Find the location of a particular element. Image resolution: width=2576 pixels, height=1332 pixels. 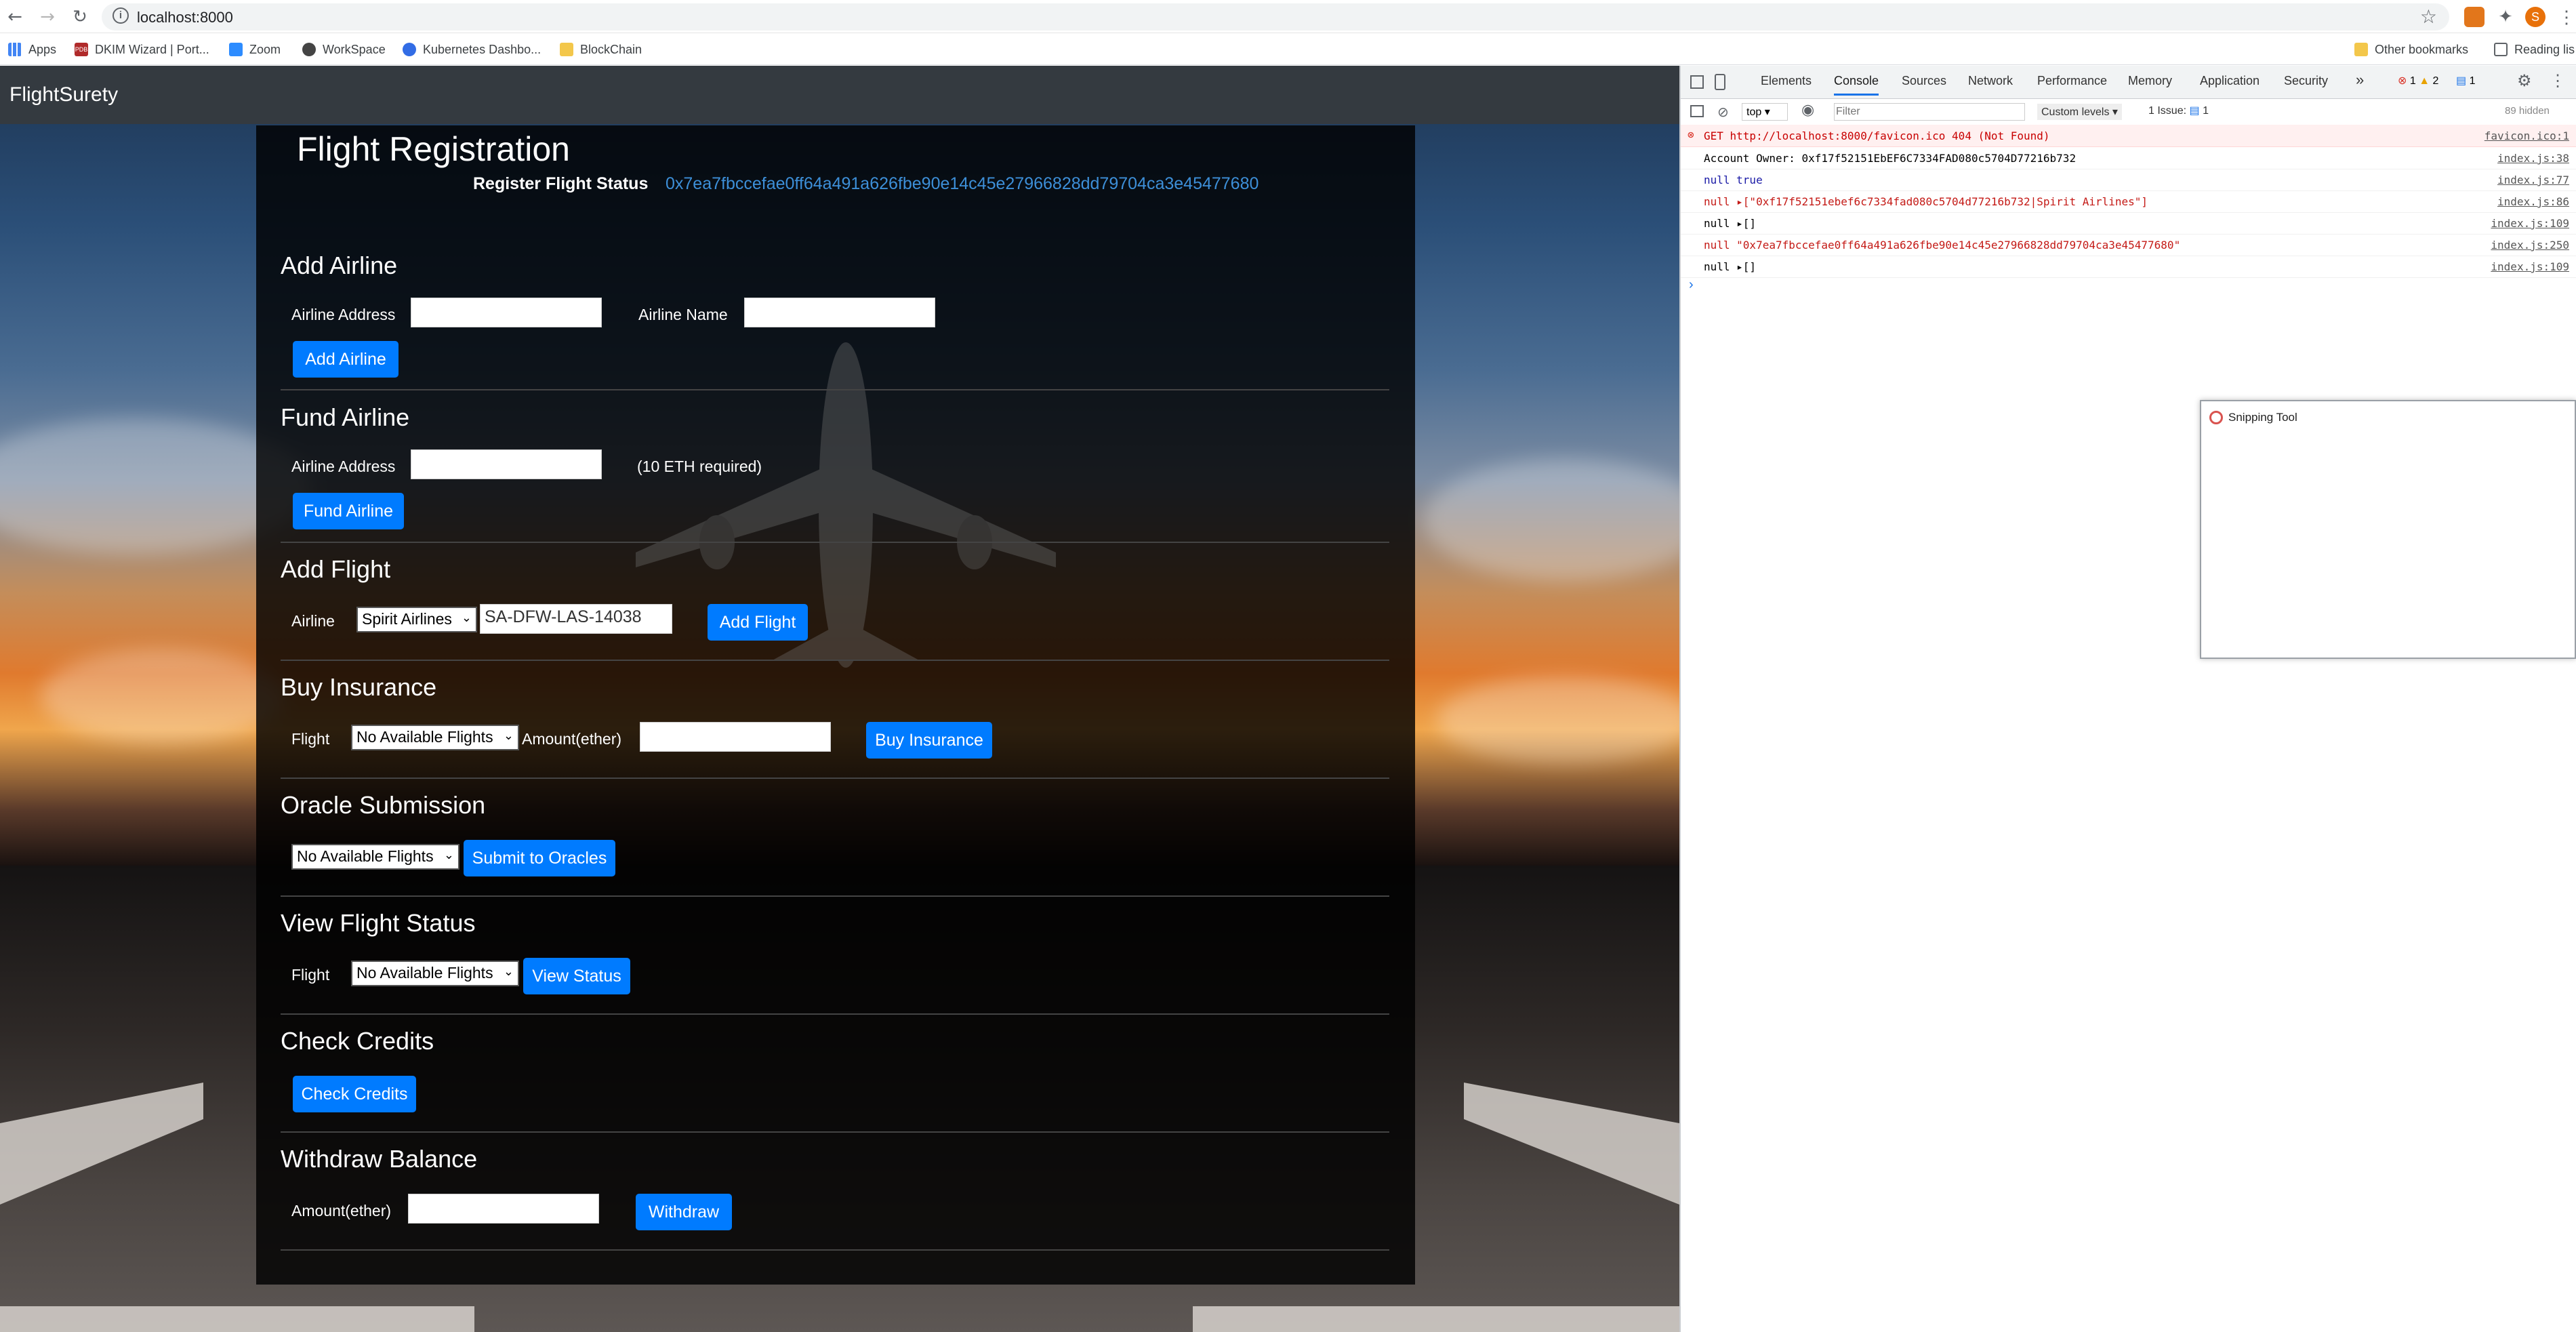

profile-avatar: S is located at coordinates (2536, 17).